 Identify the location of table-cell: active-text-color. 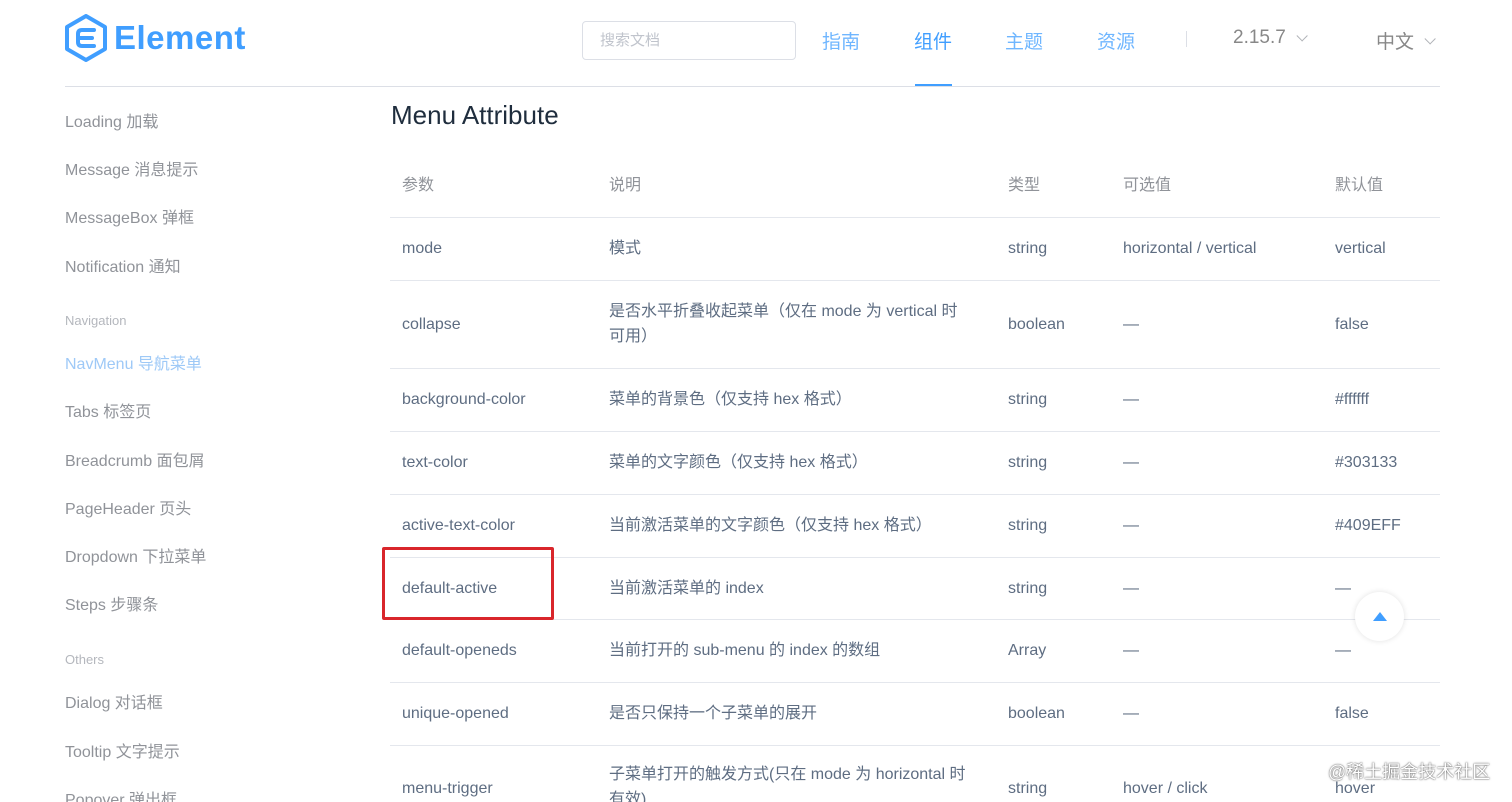
(458, 525).